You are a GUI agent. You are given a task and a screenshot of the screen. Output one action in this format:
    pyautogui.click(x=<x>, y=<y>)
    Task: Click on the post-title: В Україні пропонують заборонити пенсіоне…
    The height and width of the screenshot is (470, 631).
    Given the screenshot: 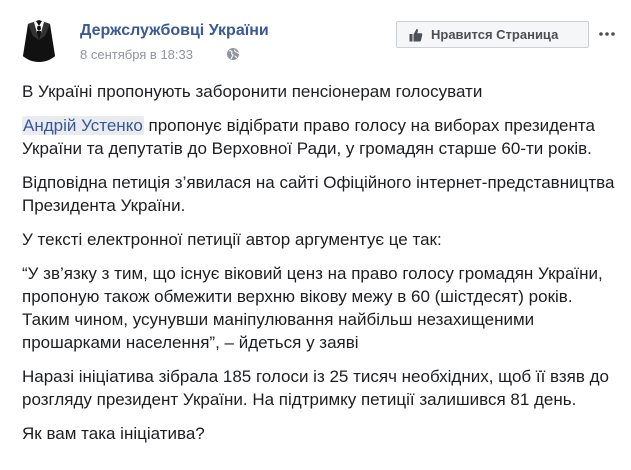 What is the action you would take?
    pyautogui.click(x=252, y=91)
    